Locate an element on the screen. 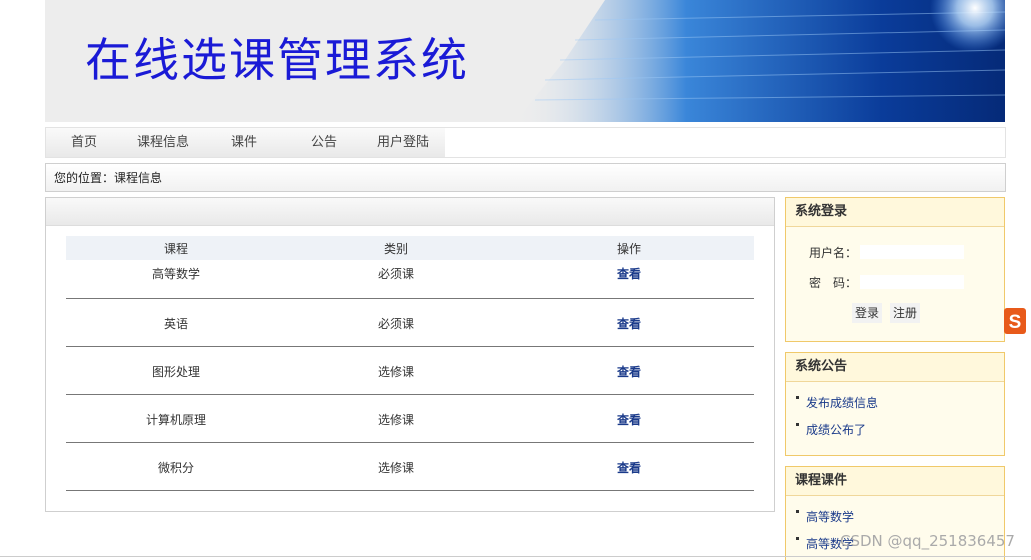  list-item: 成绩公布了 is located at coordinates (831, 429).